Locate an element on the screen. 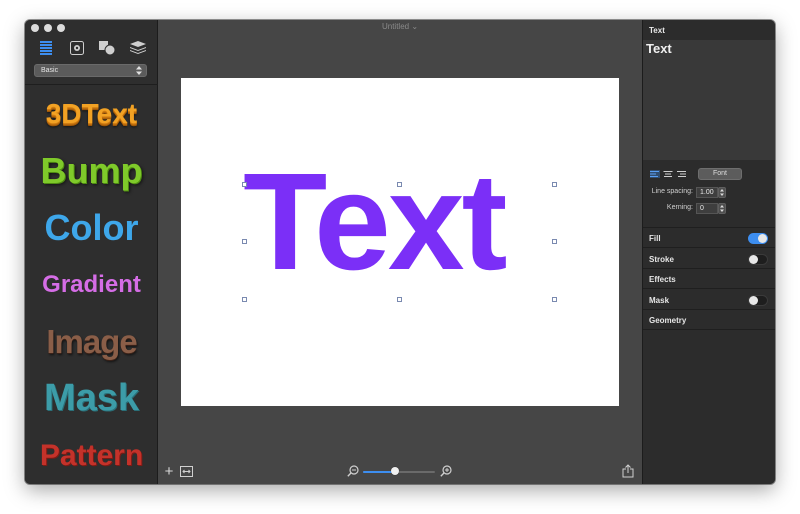  style-item-pattern: Pattern is located at coordinates (91, 455).